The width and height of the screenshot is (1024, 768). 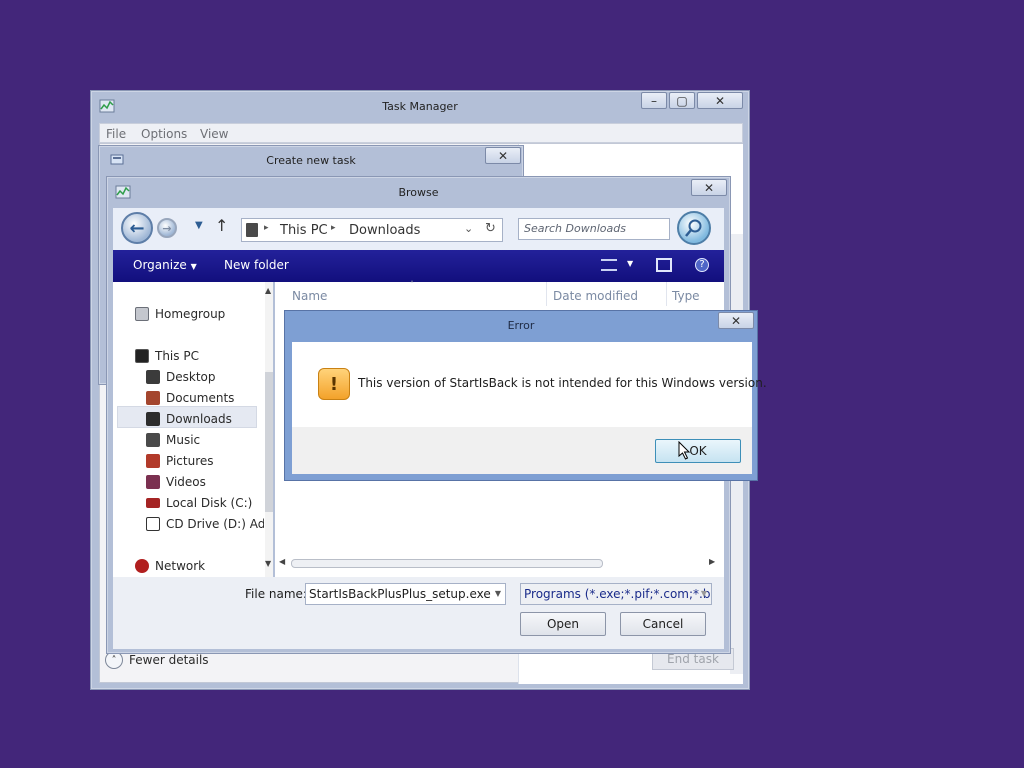 What do you see at coordinates (170, 566) in the screenshot?
I see `nav-item-network: Network` at bounding box center [170, 566].